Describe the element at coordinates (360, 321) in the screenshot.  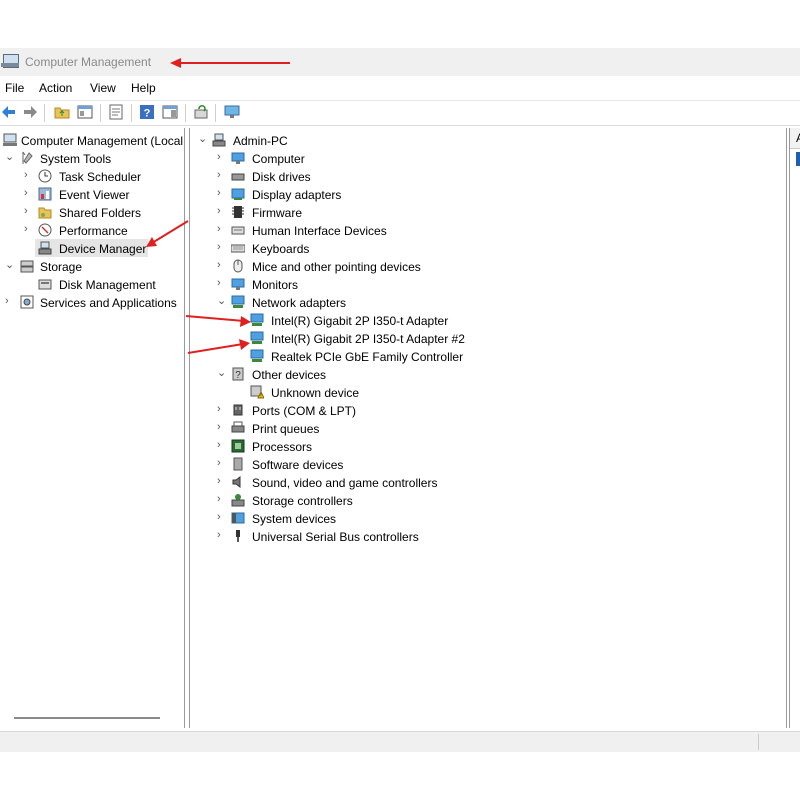
I see `device-label: Intel(R) Gigabit 2P I350-t Adapter` at that location.